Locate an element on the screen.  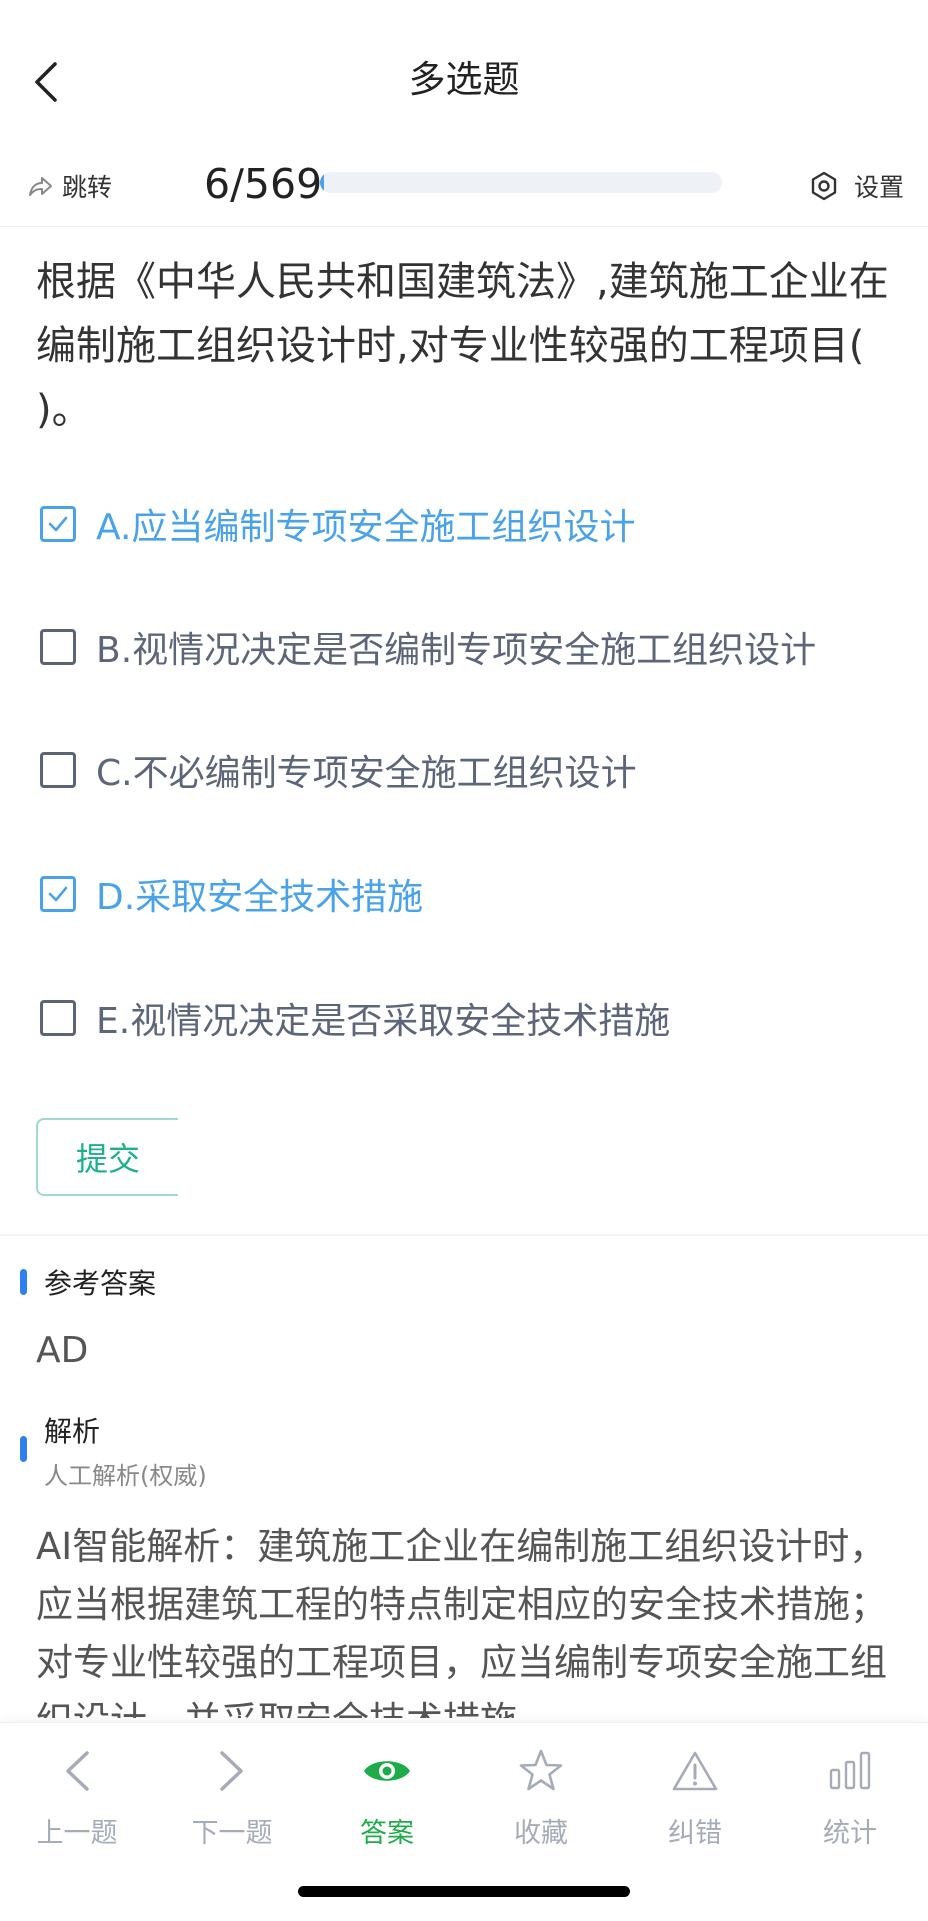
toolbar: 跳转 6/569 设置 is located at coordinates (464, 188).